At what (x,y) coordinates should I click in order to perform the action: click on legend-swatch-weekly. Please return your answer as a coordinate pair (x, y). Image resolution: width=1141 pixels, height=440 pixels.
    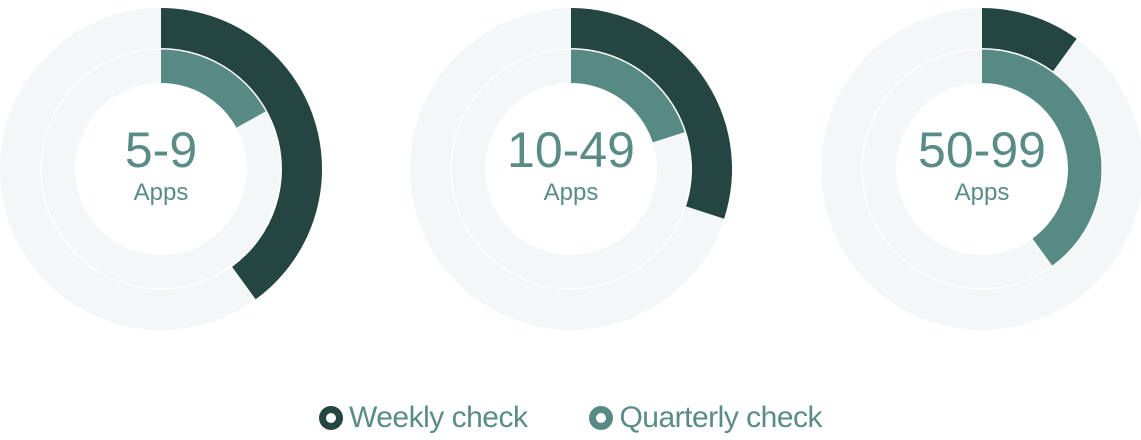
    Looking at the image, I should click on (330, 417).